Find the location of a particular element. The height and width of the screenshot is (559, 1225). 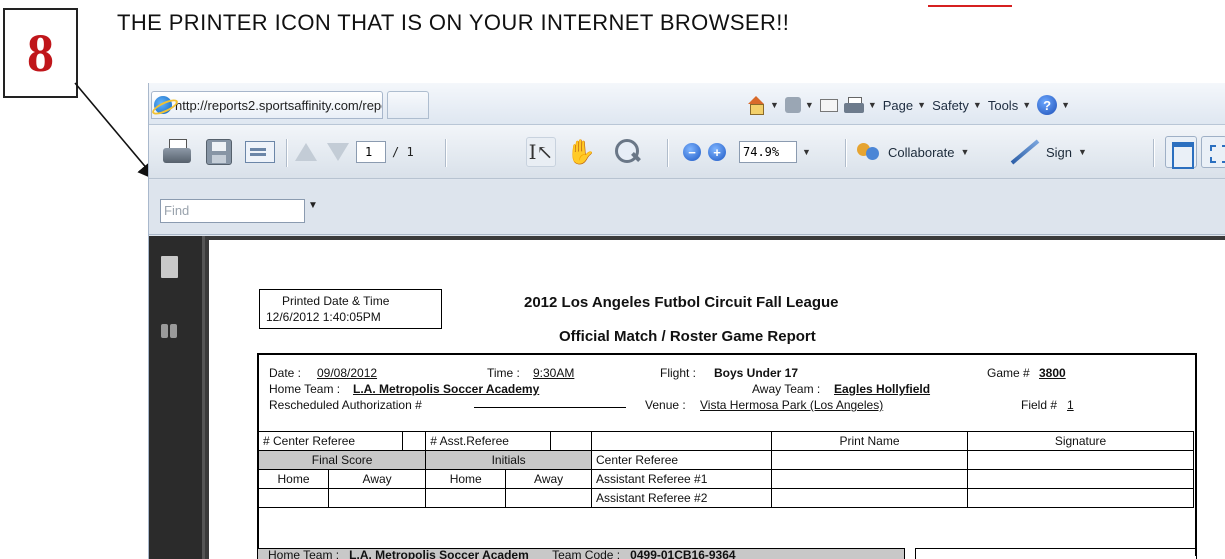

rescheduled-label: Rescheduled Authorization # is located at coordinates (345, 405).